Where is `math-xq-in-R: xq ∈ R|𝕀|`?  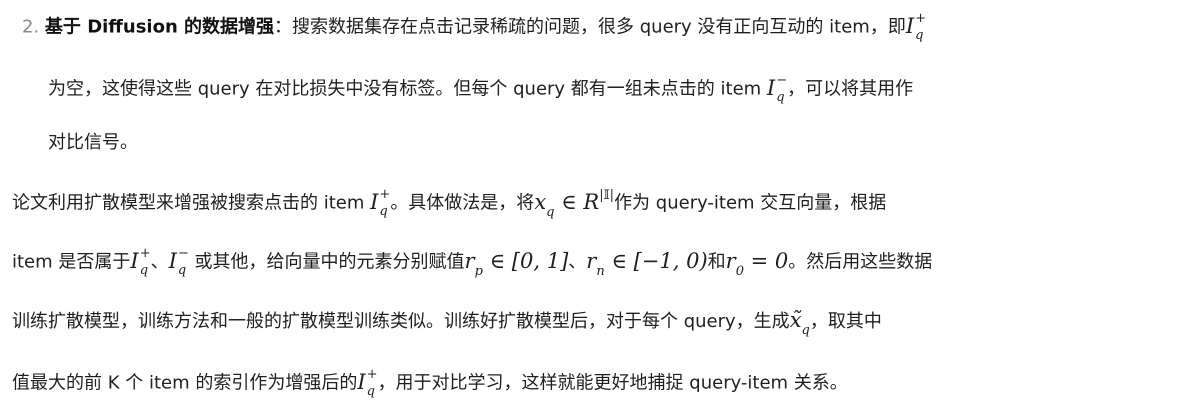 math-xq-in-R: xq ∈ R|𝕀| is located at coordinates (574, 203).